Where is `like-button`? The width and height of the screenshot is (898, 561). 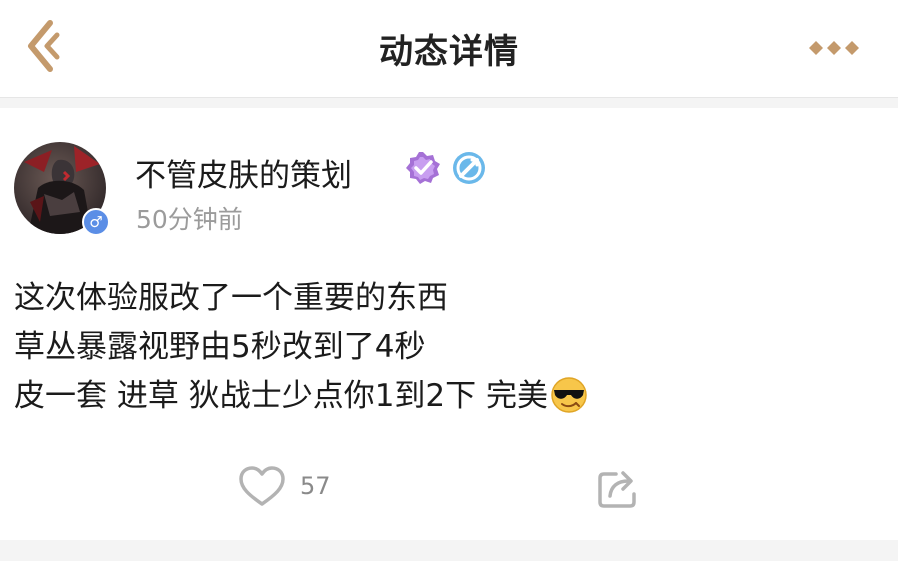 like-button is located at coordinates (262, 487).